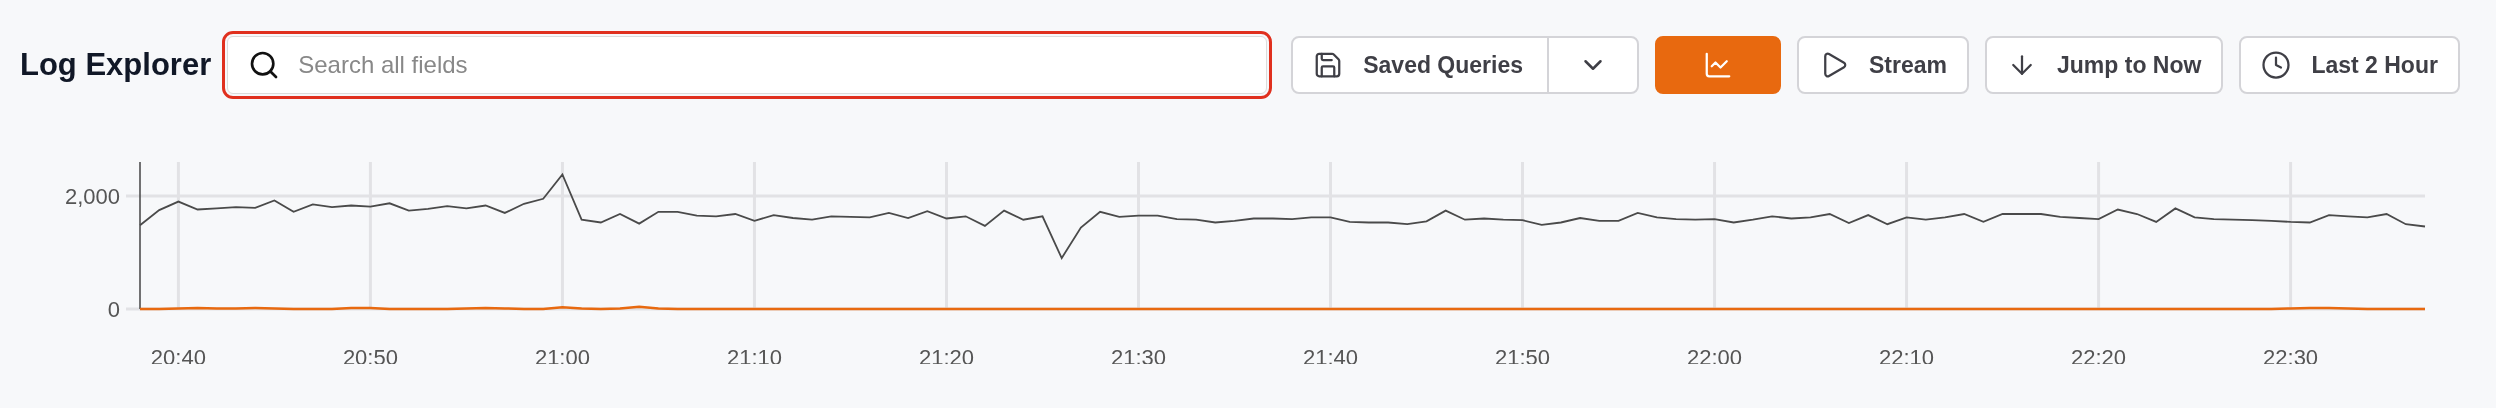 The height and width of the screenshot is (408, 2496). What do you see at coordinates (2104, 65) in the screenshot?
I see `toolbar-button: Jump to Now` at bounding box center [2104, 65].